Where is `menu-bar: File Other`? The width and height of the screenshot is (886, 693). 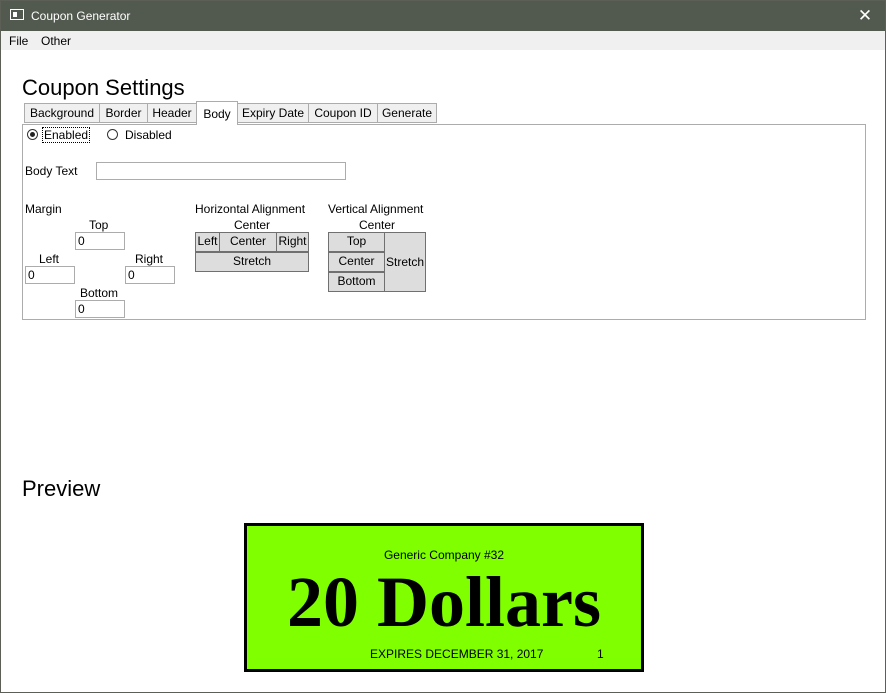 menu-bar: File Other is located at coordinates (443, 40).